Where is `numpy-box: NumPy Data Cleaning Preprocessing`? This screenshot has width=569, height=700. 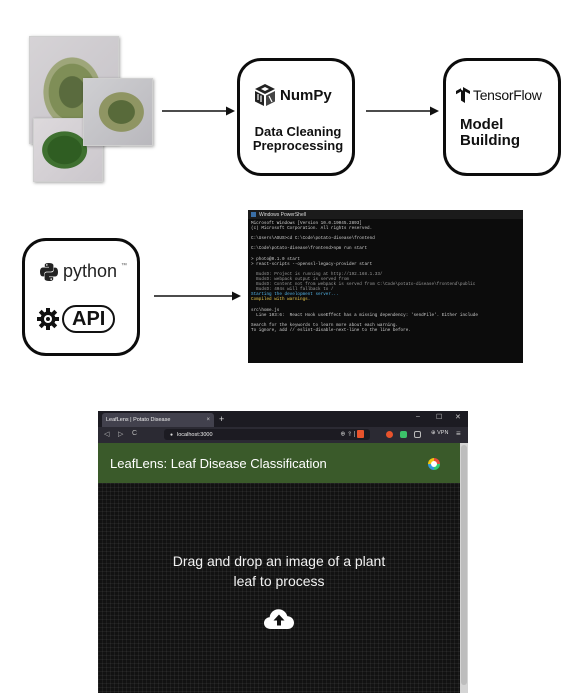
numpy-box: NumPy Data Cleaning Preprocessing is located at coordinates (296, 117).